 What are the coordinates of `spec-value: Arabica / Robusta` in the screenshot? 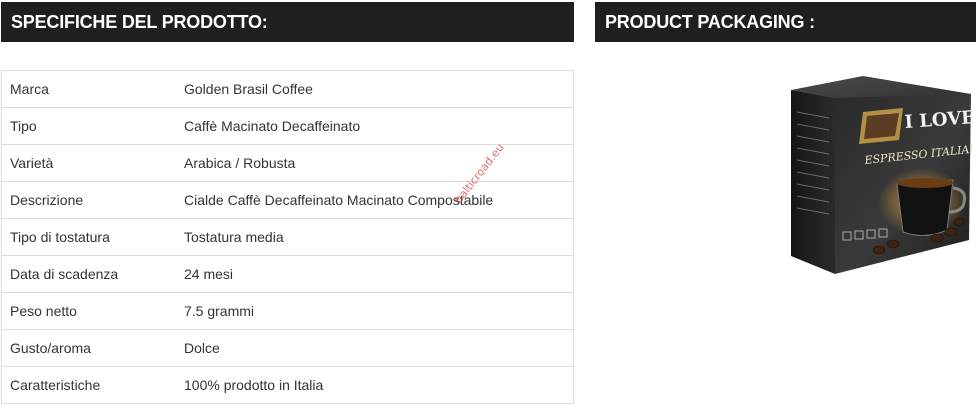 It's located at (379, 163).